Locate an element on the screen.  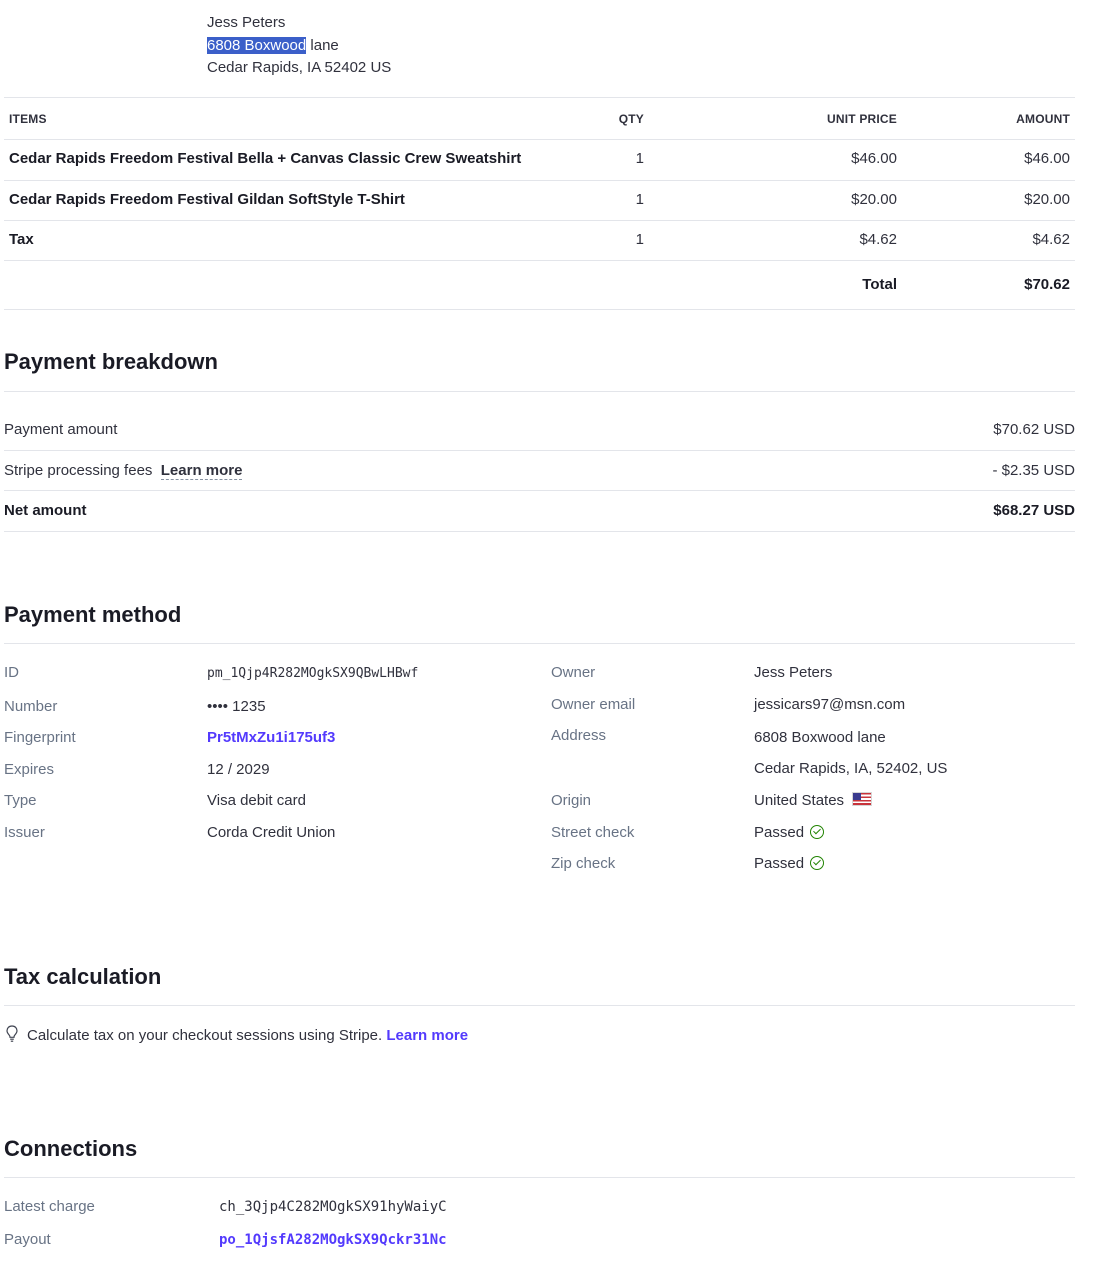
street-check-value: Passed is located at coordinates (789, 832).